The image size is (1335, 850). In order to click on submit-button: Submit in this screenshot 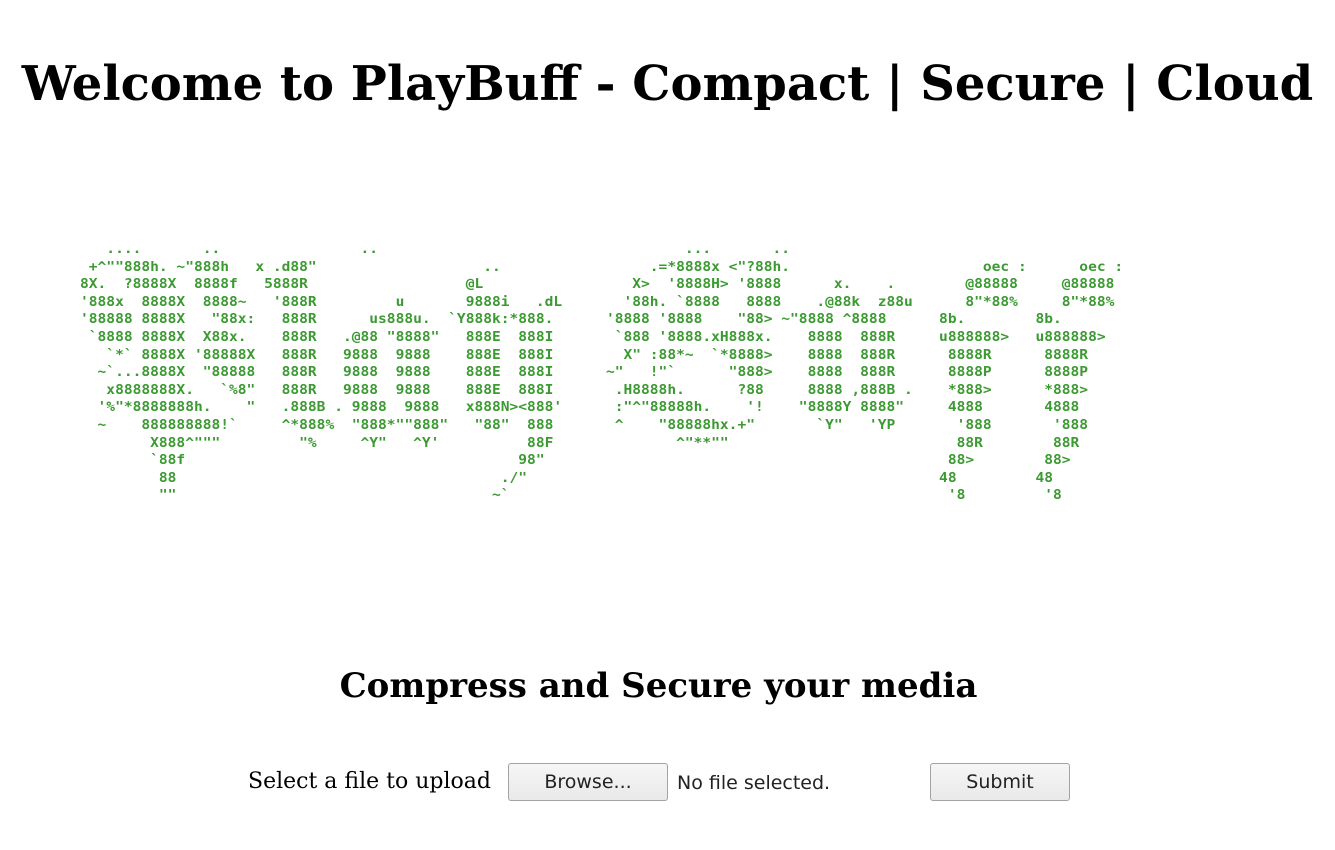, I will do `click(1000, 782)`.